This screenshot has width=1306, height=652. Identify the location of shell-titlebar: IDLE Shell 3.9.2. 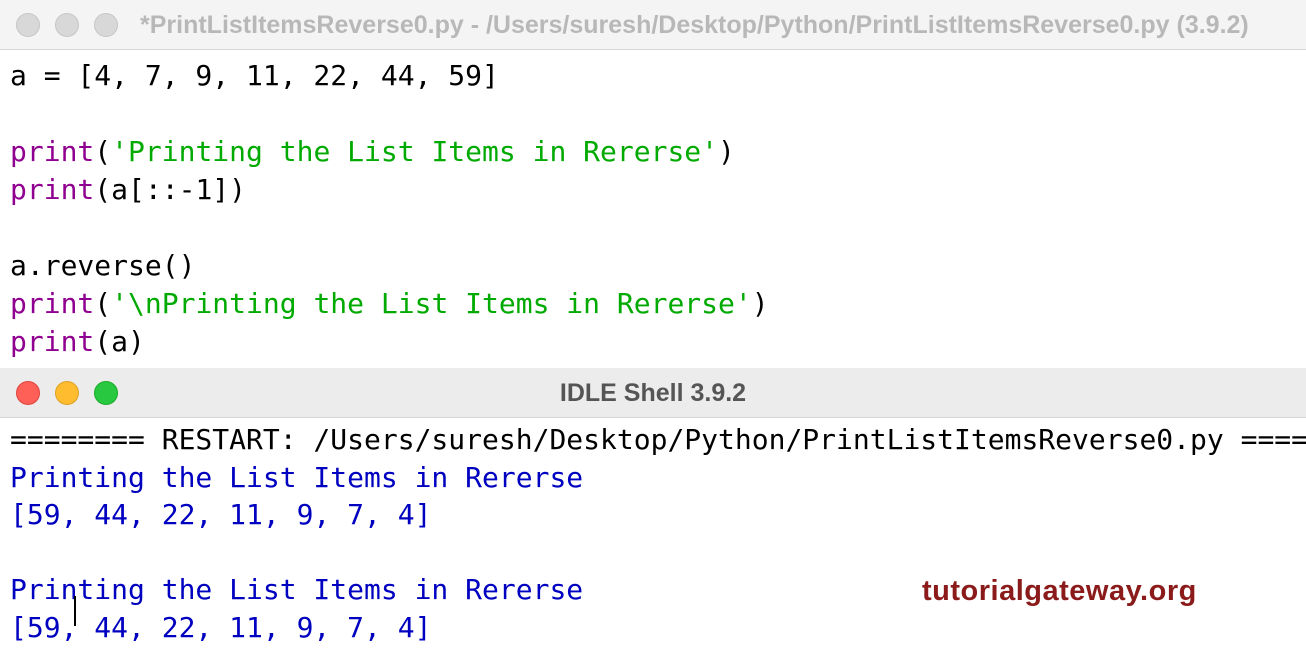
(653, 393).